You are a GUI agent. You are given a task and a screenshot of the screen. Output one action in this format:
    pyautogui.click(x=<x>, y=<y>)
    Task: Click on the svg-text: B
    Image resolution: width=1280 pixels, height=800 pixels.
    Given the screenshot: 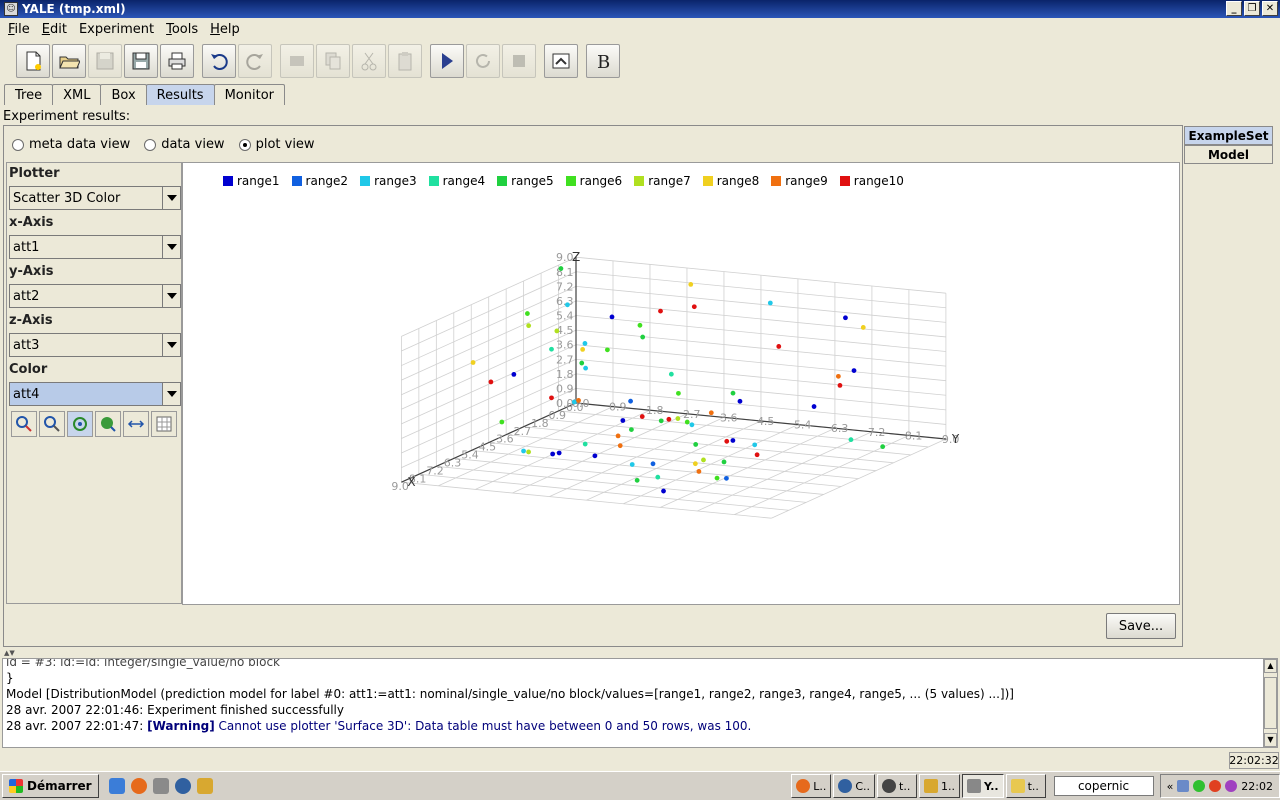 What is the action you would take?
    pyautogui.click(x=603, y=62)
    